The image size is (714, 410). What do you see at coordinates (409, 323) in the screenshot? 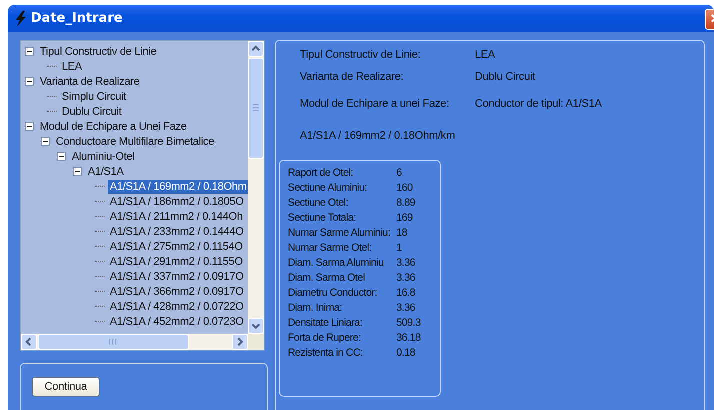
I see `property-value: 509.3` at bounding box center [409, 323].